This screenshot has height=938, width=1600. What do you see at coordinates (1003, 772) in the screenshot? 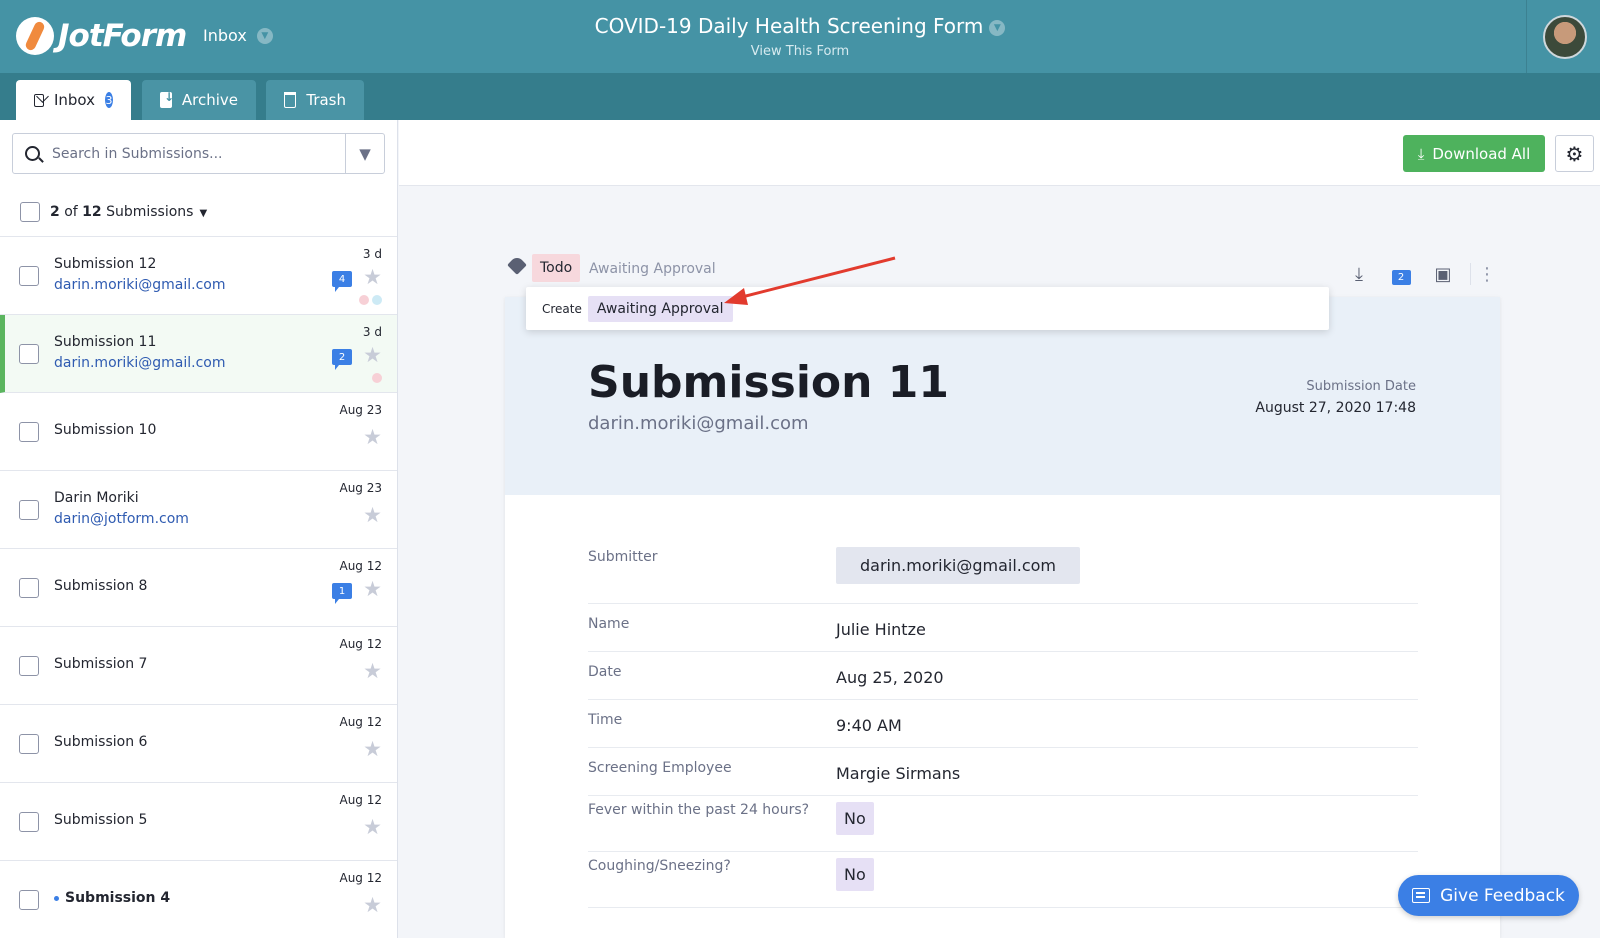
I see `field-row: Screening Employee Margie Sirmans` at bounding box center [1003, 772].